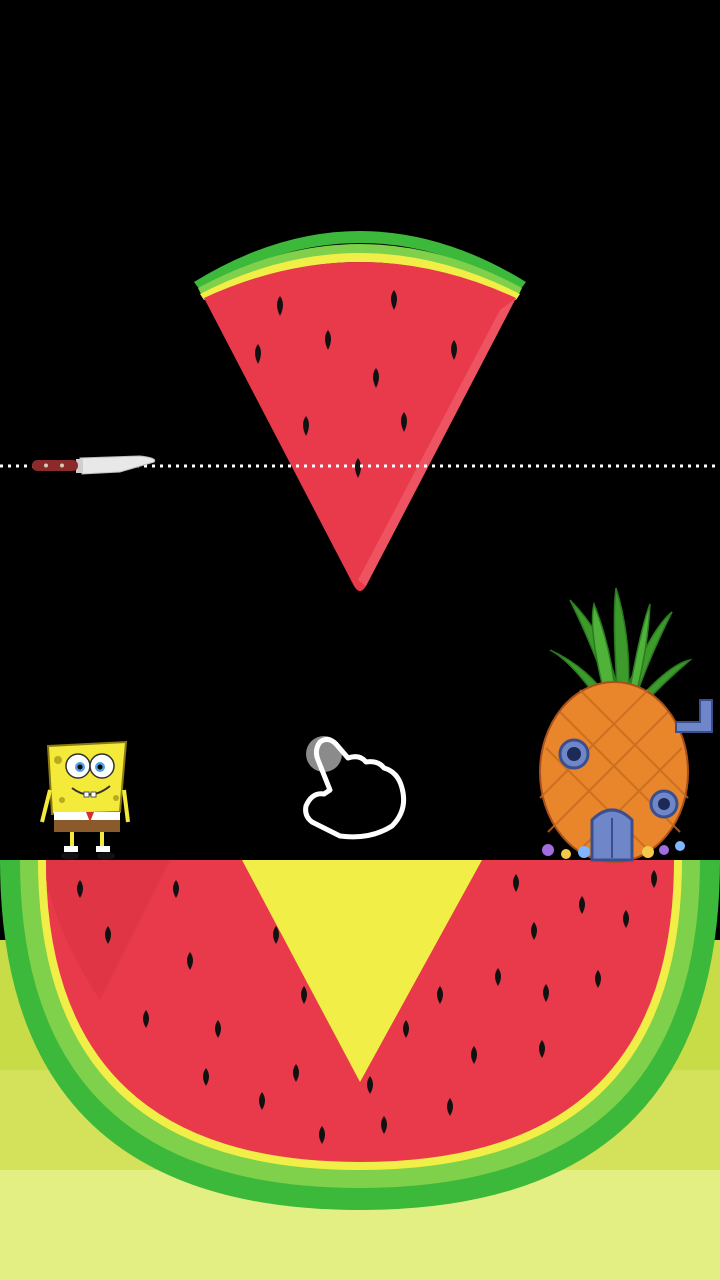 This screenshot has width=720, height=1280. I want to click on knife-handle, so click(55, 465).